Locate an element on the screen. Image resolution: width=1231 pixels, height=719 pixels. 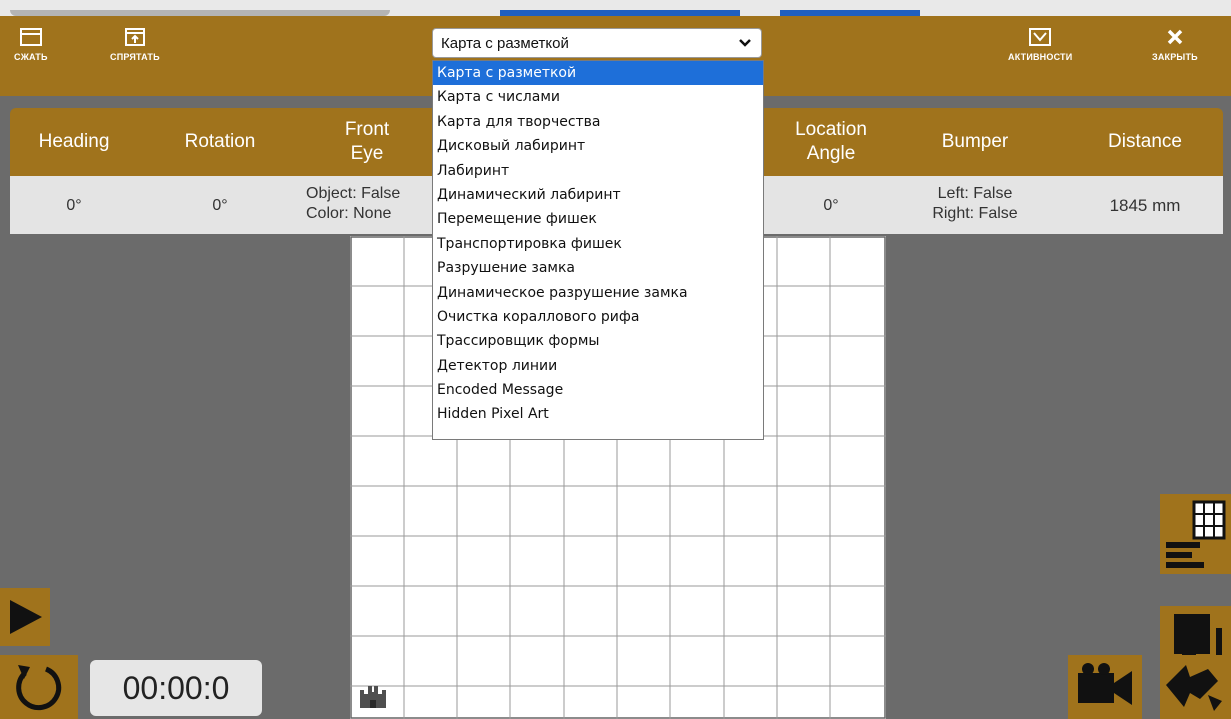
distance-value: 1845 mm is located at coordinates (1145, 205).